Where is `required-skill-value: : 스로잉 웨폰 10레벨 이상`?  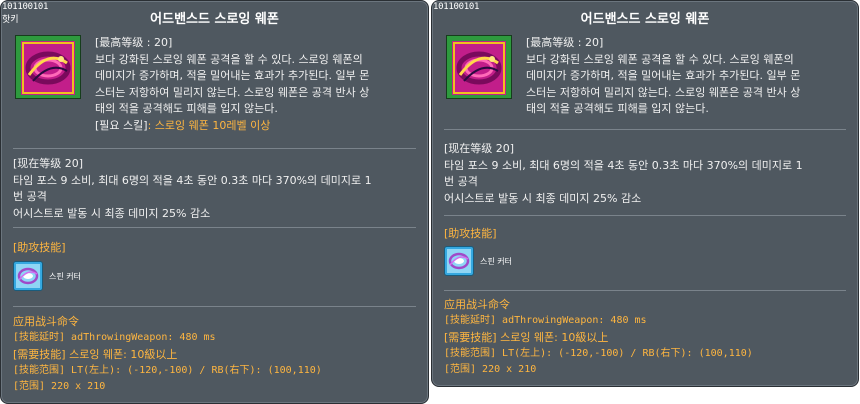 required-skill-value: : 스로잉 웨폰 10레벨 이상 is located at coordinates (209, 125).